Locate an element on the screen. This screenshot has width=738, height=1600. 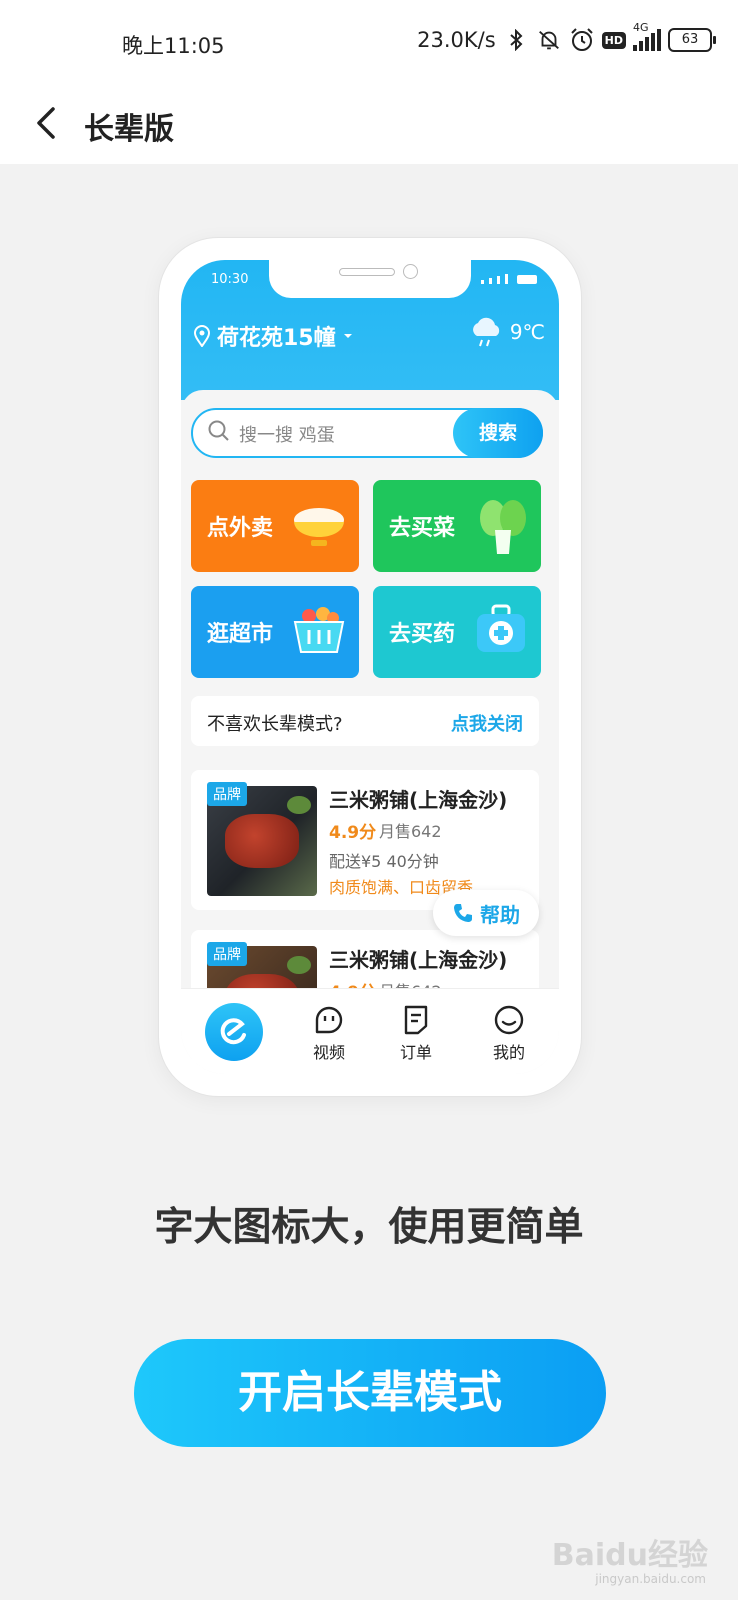
location-pin-icon is located at coordinates (202, 336).